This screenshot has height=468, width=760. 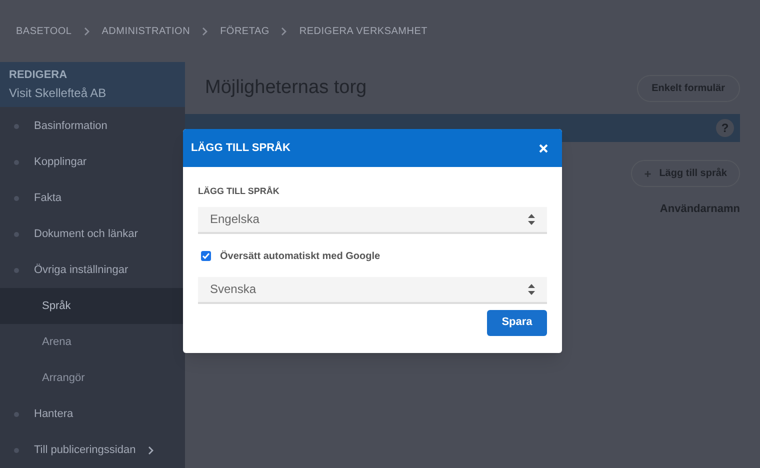 I want to click on sidebar-item: Basinformation, so click(x=92, y=126).